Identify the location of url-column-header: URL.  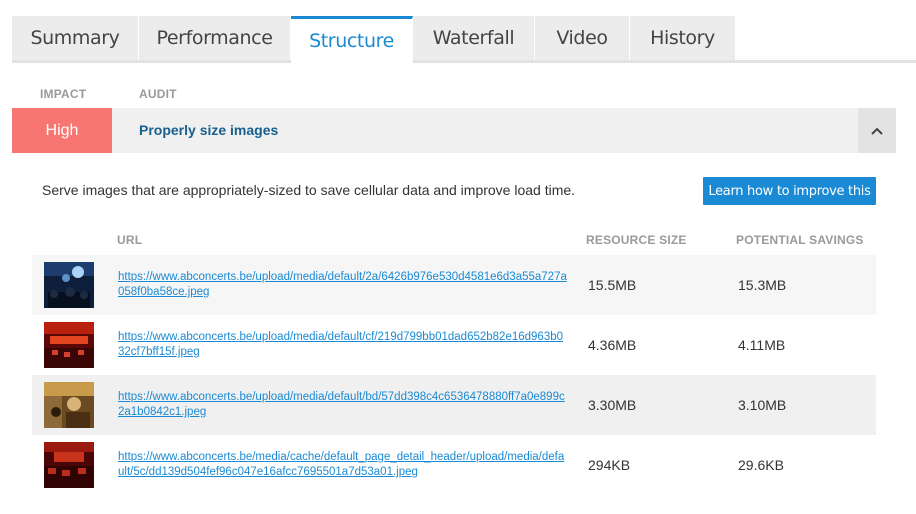
(130, 240).